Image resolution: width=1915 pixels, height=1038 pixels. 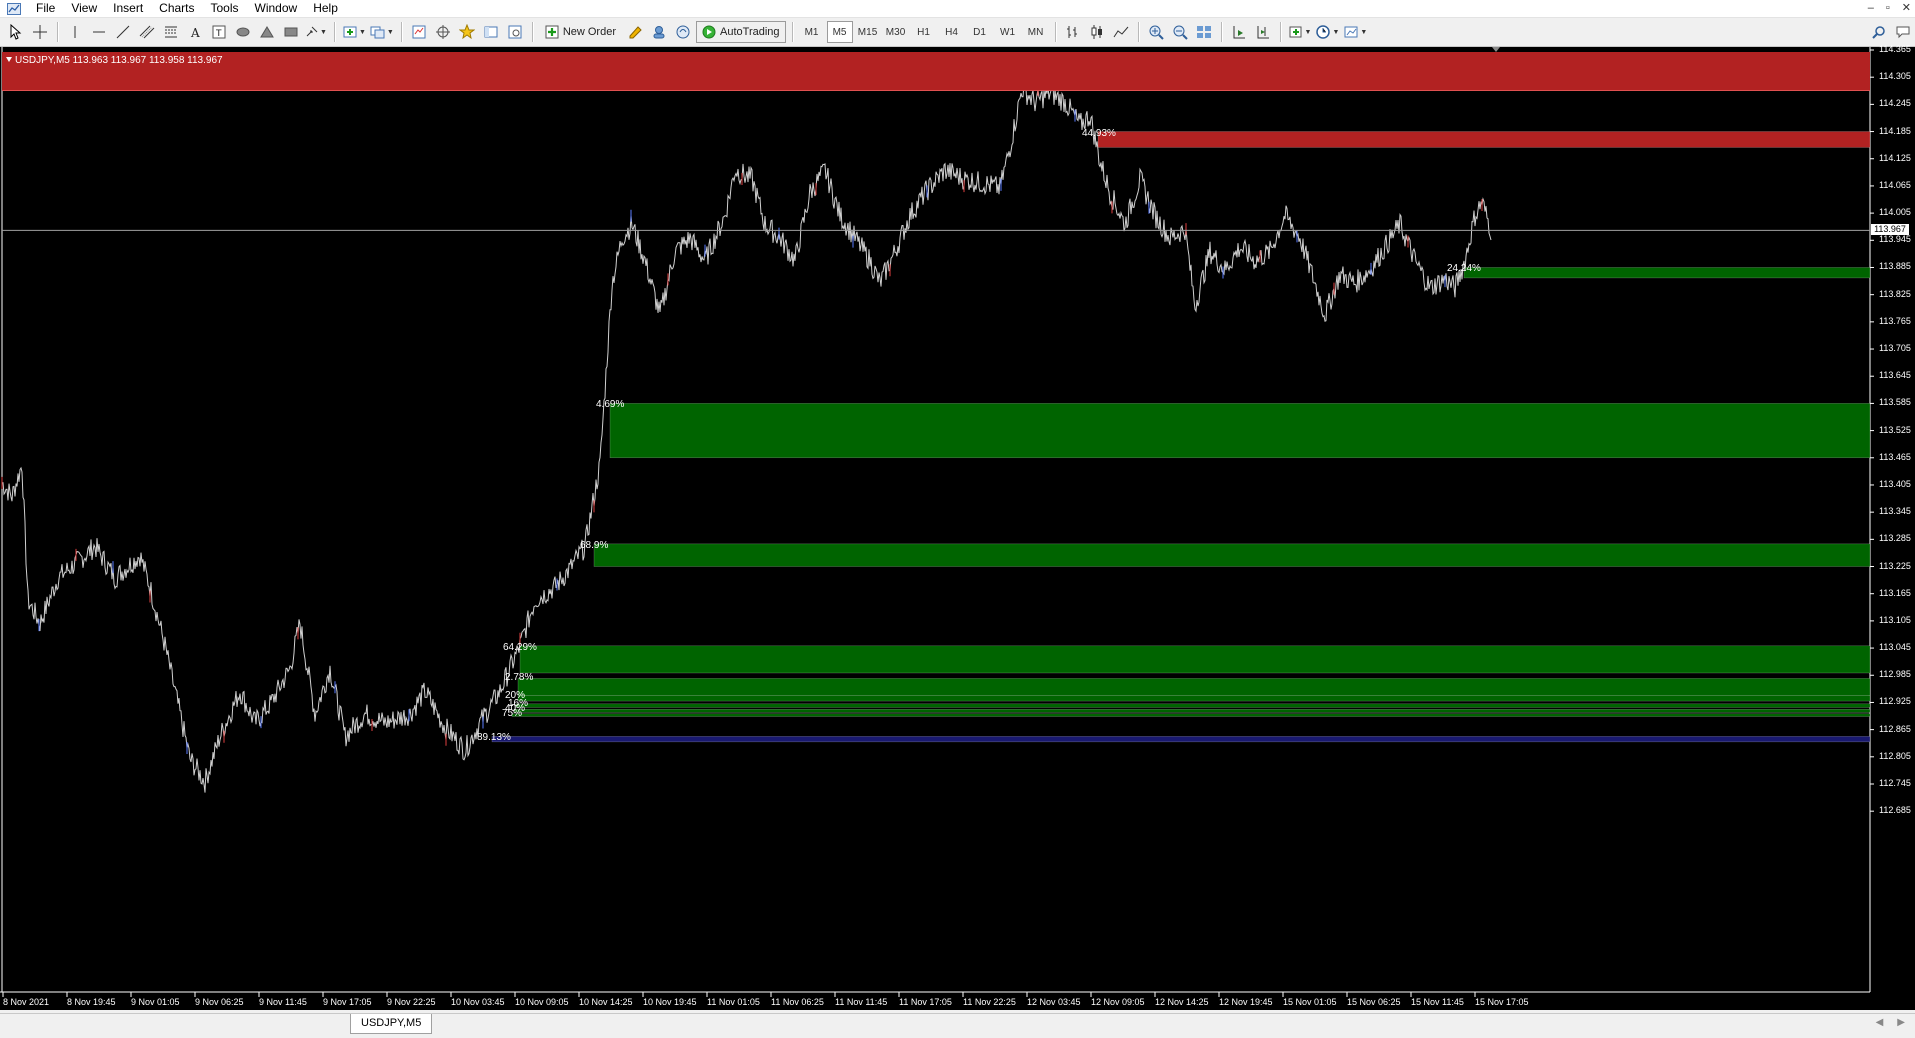 What do you see at coordinates (316, 32) in the screenshot?
I see `arrows-dropdown-icon: ▼` at bounding box center [316, 32].